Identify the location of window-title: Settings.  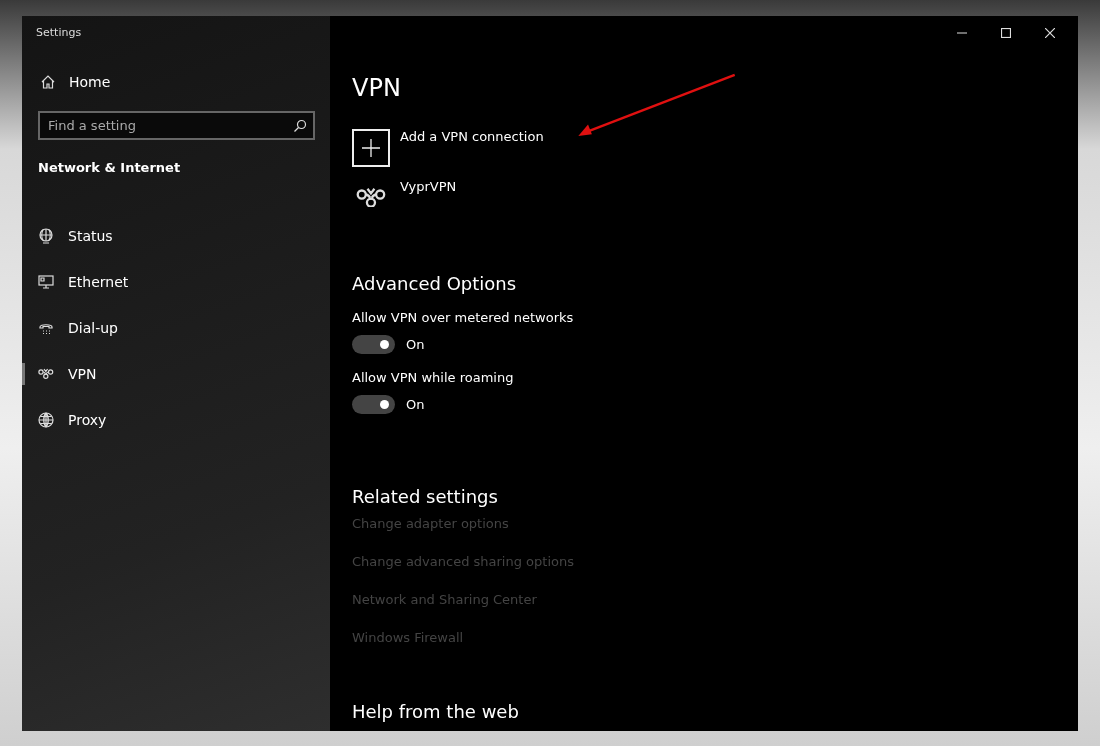
(59, 32).